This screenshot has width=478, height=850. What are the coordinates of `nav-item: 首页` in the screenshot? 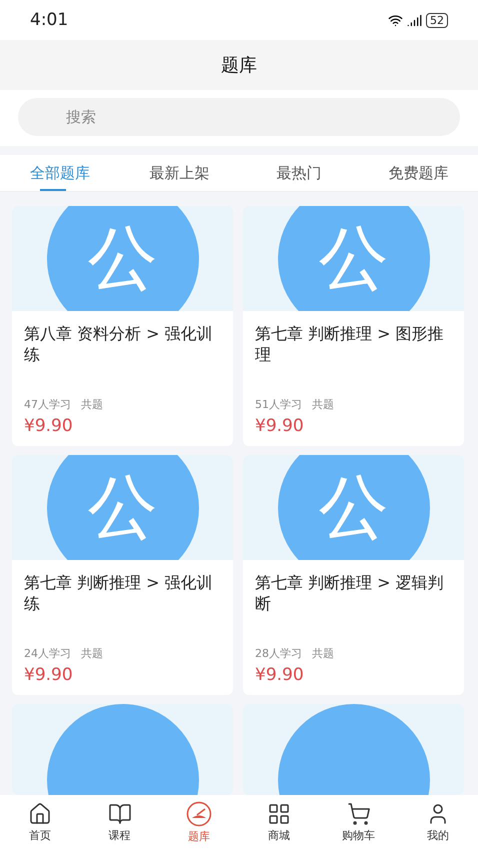 It's located at (40, 822).